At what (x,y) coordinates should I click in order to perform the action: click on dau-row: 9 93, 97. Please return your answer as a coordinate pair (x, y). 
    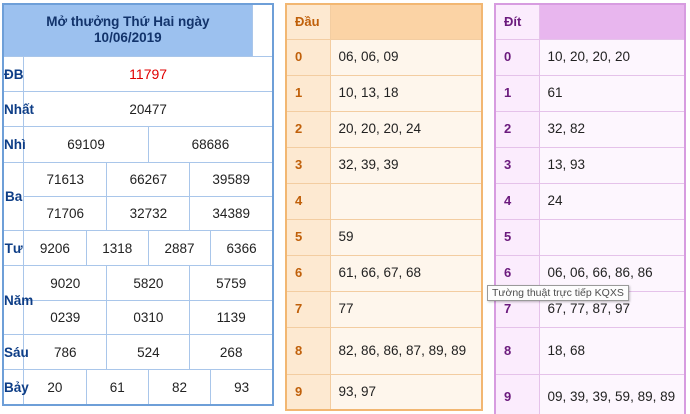
    Looking at the image, I should click on (384, 392).